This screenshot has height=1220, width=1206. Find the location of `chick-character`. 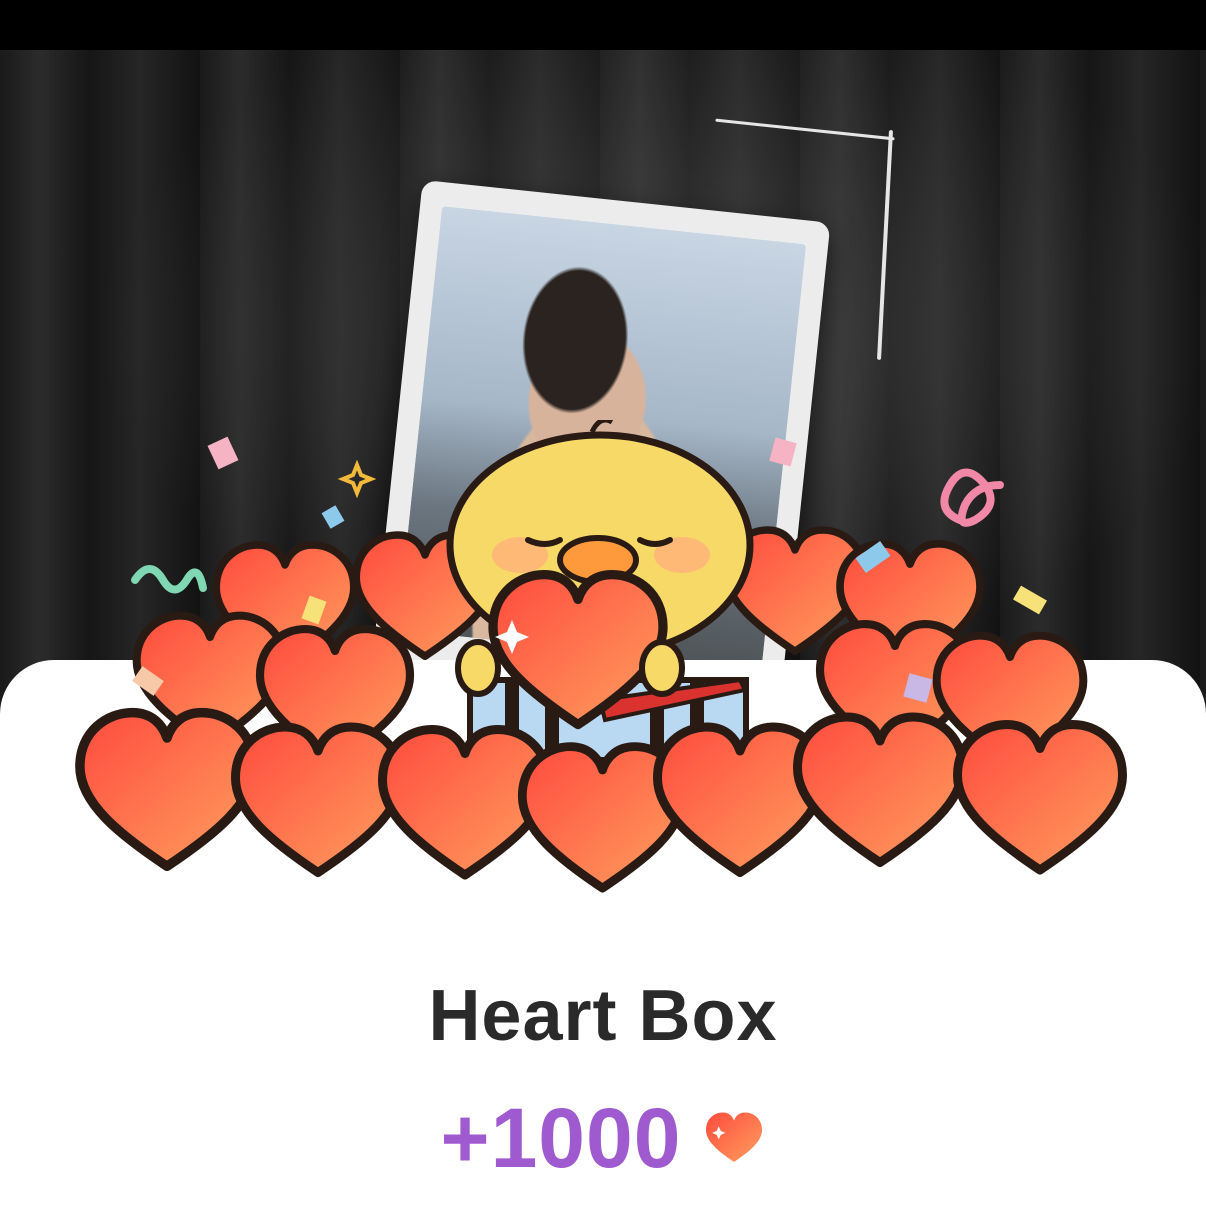

chick-character is located at coordinates (600, 591).